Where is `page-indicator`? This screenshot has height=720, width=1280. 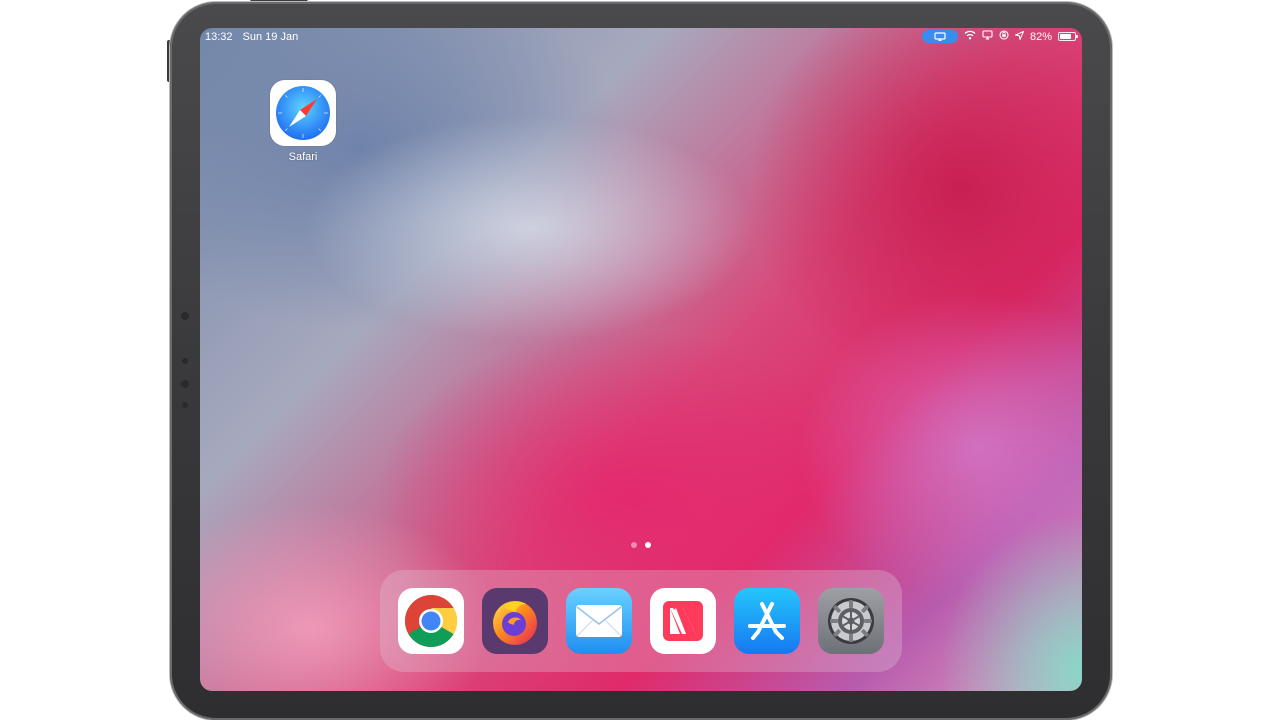
page-indicator is located at coordinates (641, 545).